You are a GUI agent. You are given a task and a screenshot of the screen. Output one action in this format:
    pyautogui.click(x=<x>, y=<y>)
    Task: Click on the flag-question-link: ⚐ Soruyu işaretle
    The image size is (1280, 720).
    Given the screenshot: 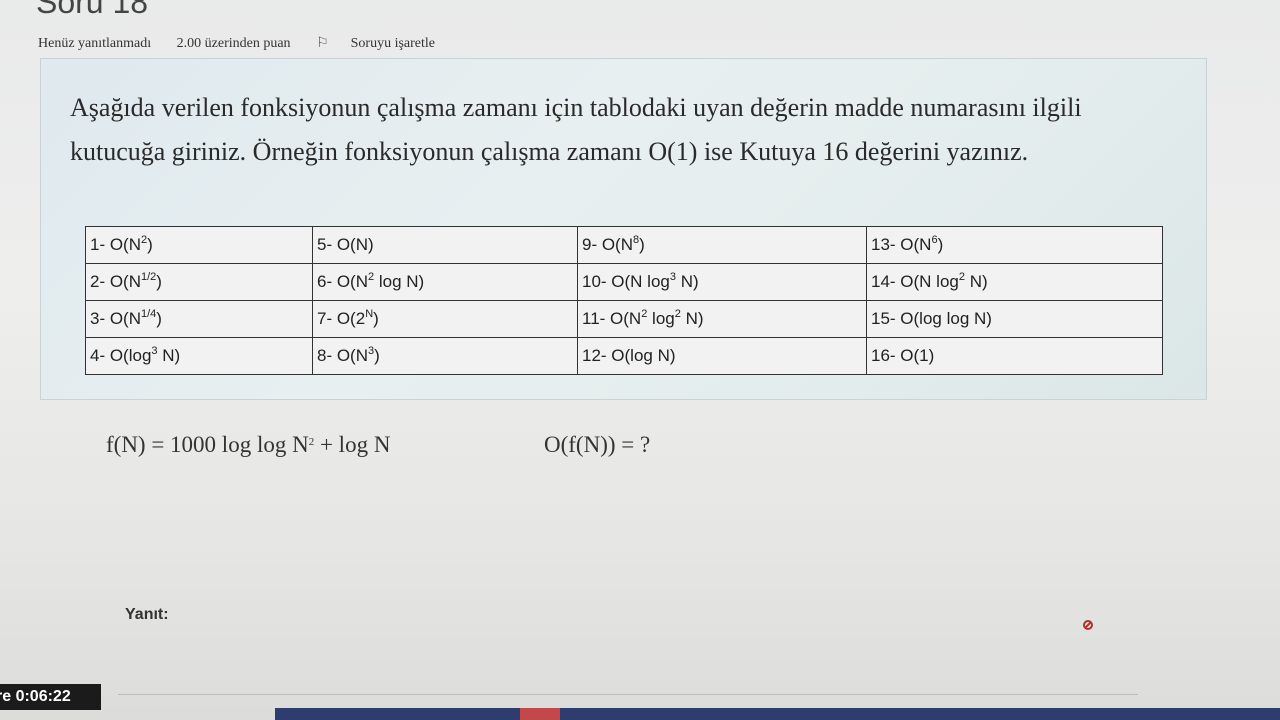 What is the action you would take?
    pyautogui.click(x=386, y=43)
    